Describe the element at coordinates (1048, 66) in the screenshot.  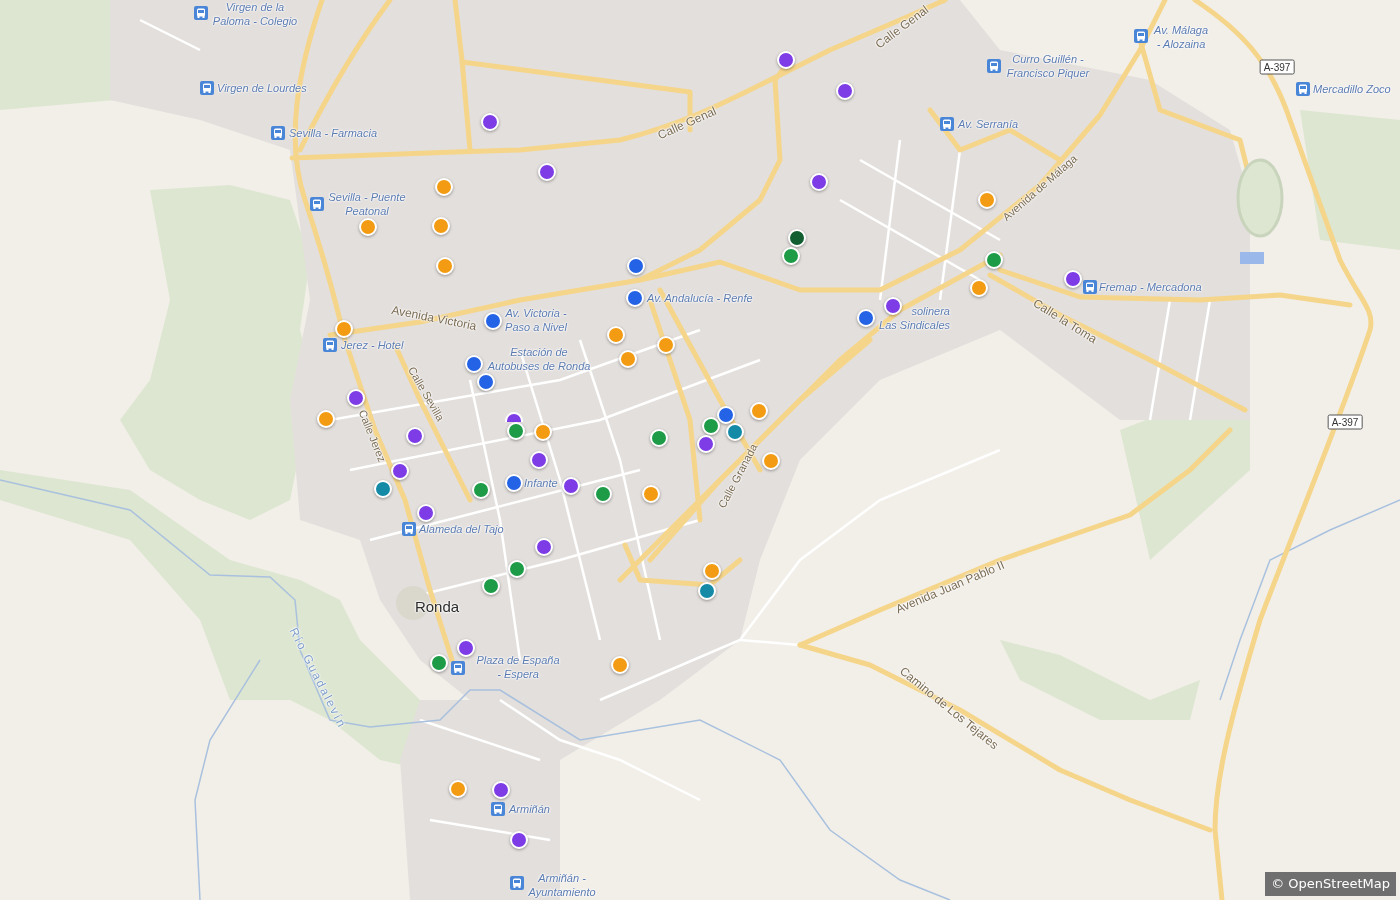
I see `bus-stop-label: Curro Guillén - Francisco Piquer` at that location.